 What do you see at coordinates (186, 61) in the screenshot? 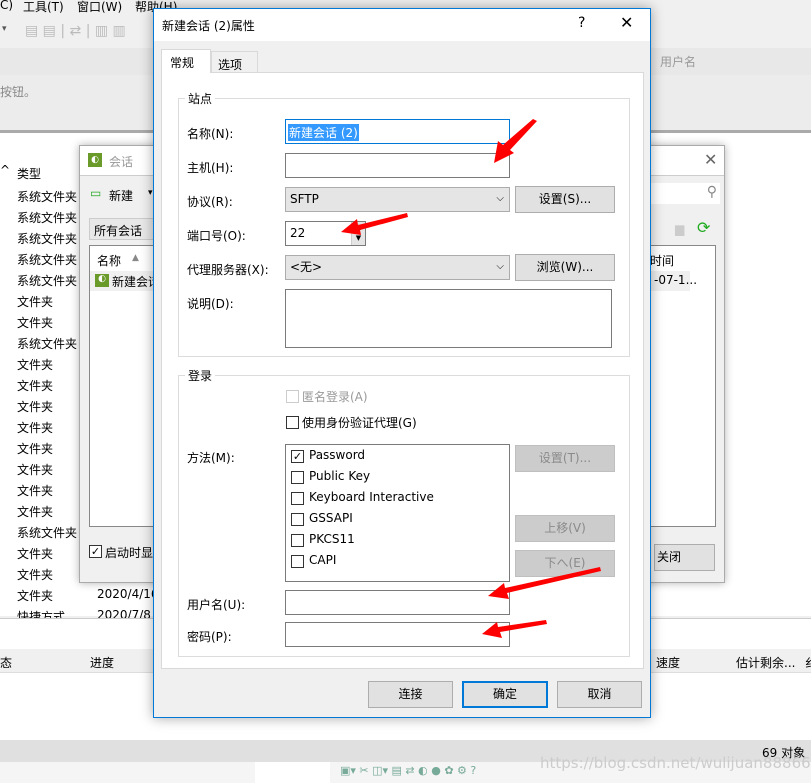
I see `tab-general: 常规` at bounding box center [186, 61].